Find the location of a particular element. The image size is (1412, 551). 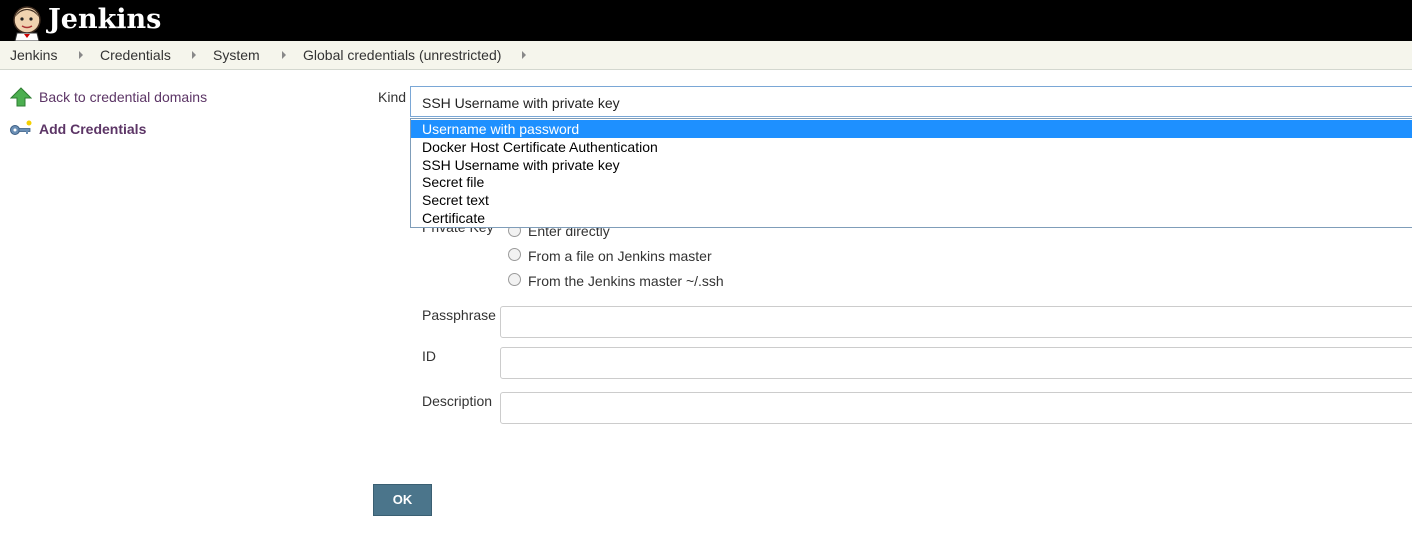

logo-text: Jenkins is located at coordinates (104, 20).